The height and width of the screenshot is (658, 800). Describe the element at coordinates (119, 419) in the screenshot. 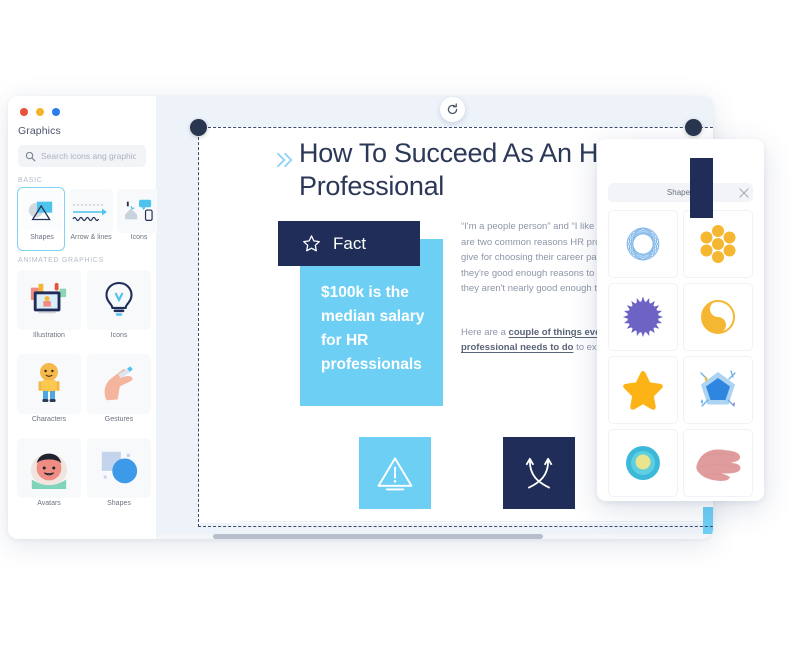

I see `sidebar-item-label: Gestures` at that location.